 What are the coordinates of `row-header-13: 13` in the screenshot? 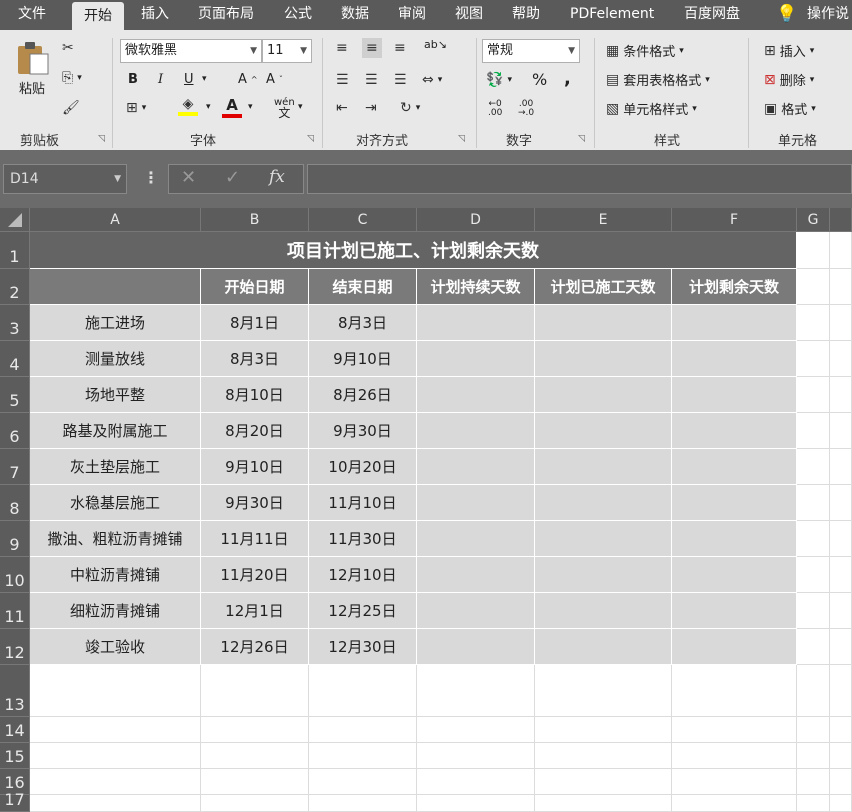 It's located at (15, 691).